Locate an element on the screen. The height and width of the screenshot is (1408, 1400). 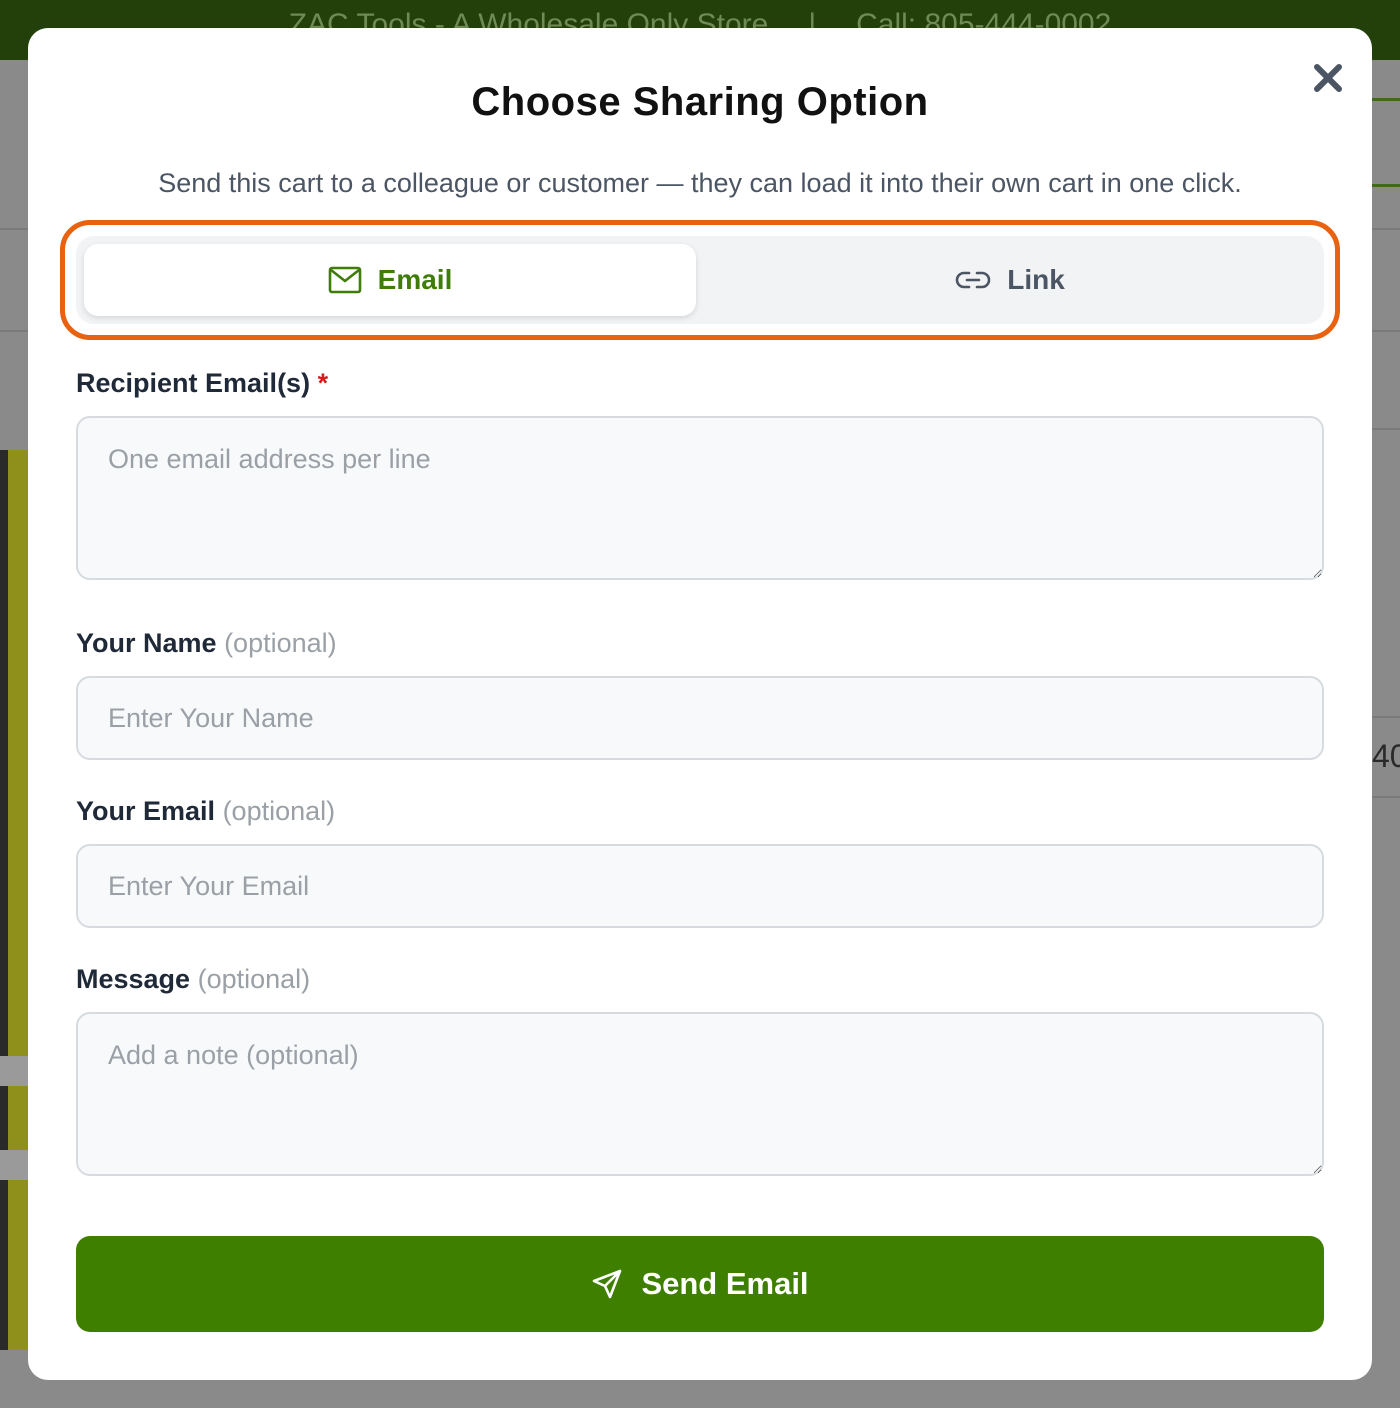
recipient-emails-label-text: Recipient Email(s) is located at coordinates (193, 383).